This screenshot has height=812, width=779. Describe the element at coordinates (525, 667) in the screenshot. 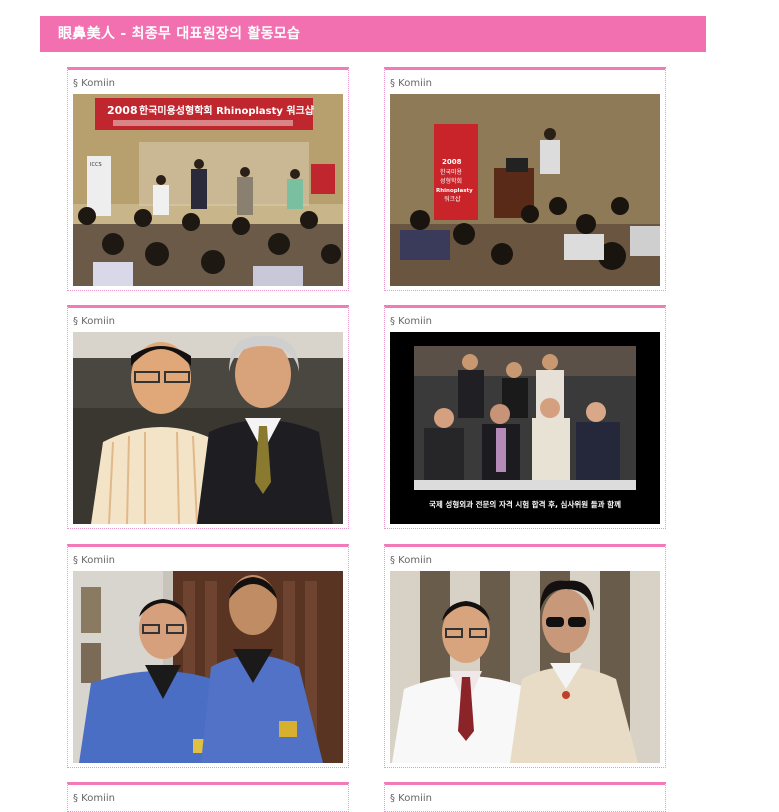

I see `white-coat-photo` at that location.